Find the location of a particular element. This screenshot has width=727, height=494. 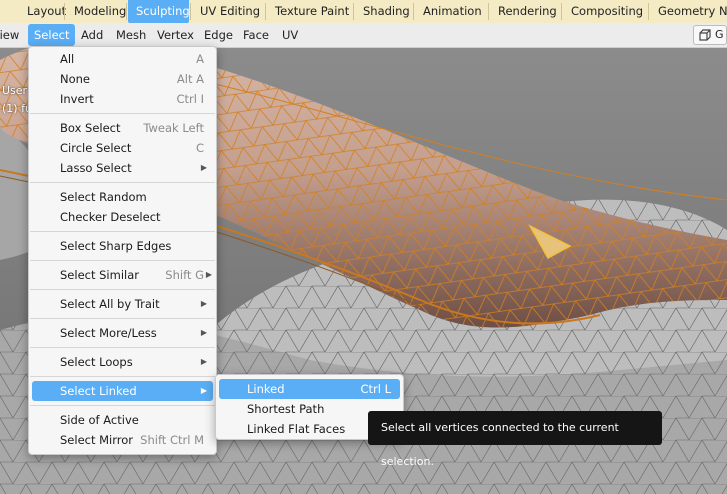

menu-item-shortcut: C is located at coordinates (199, 148).